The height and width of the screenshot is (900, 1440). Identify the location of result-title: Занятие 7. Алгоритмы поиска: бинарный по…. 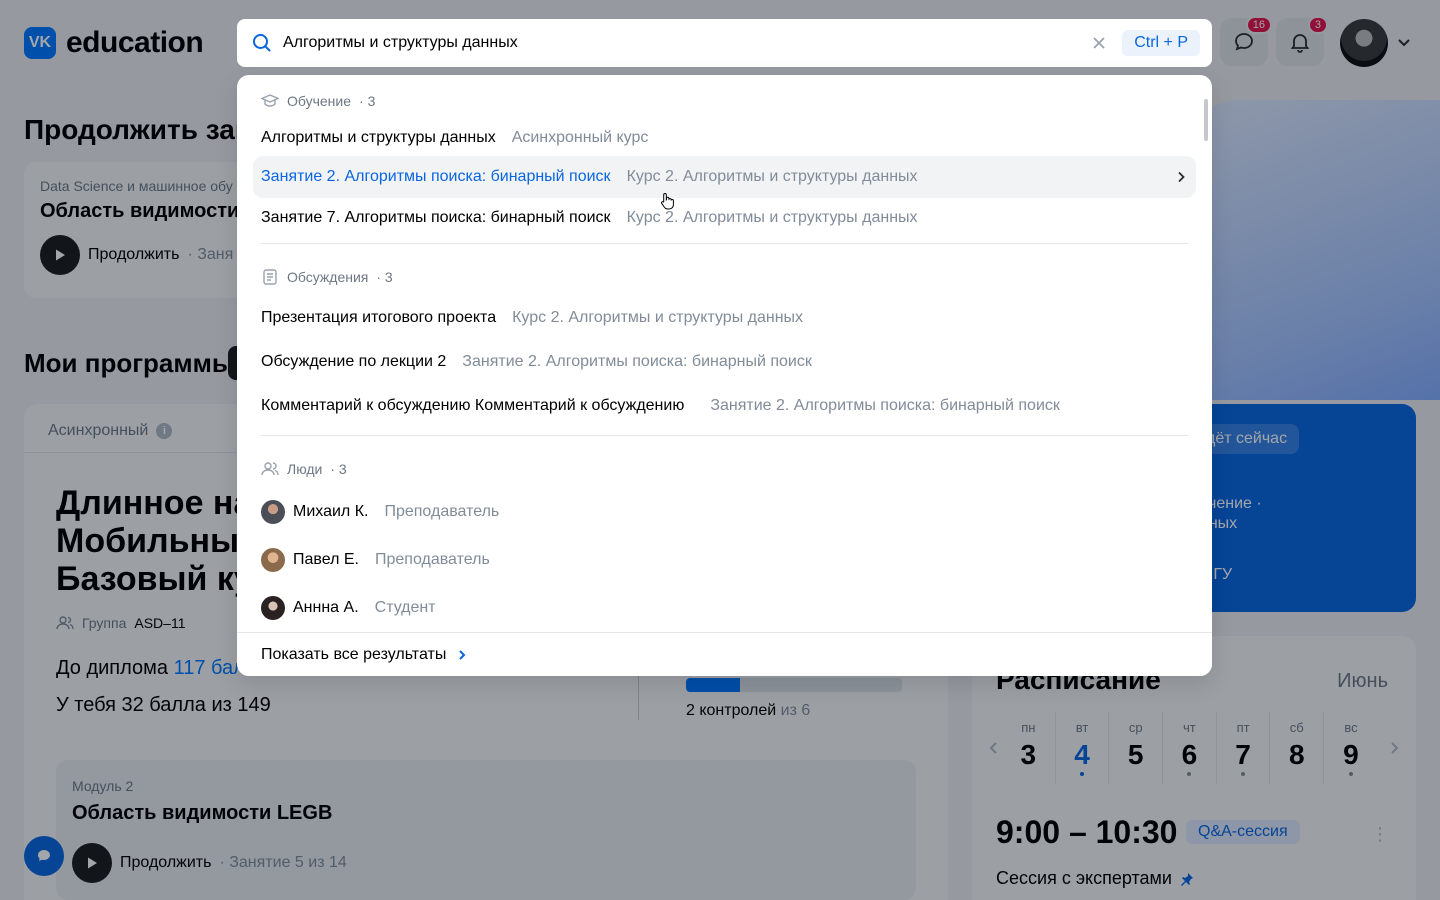
(436, 217).